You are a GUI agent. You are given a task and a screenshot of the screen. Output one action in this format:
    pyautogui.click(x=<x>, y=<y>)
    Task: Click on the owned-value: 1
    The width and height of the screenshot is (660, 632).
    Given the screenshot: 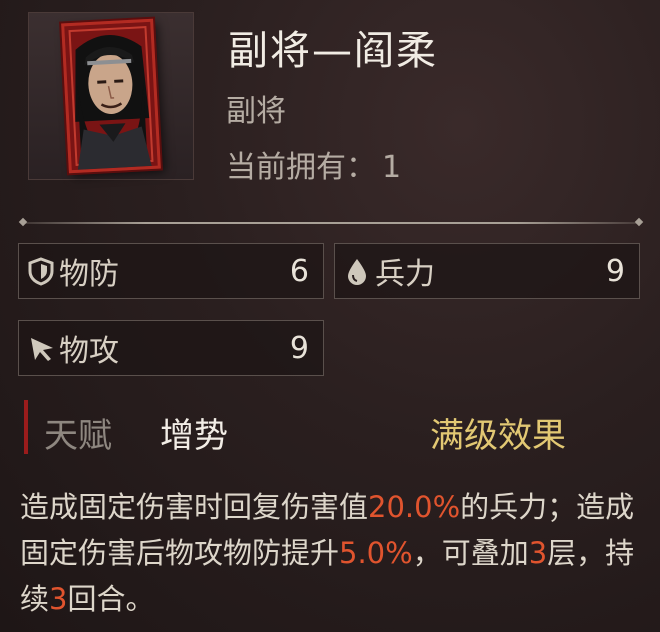 What is the action you would take?
    pyautogui.click(x=392, y=167)
    